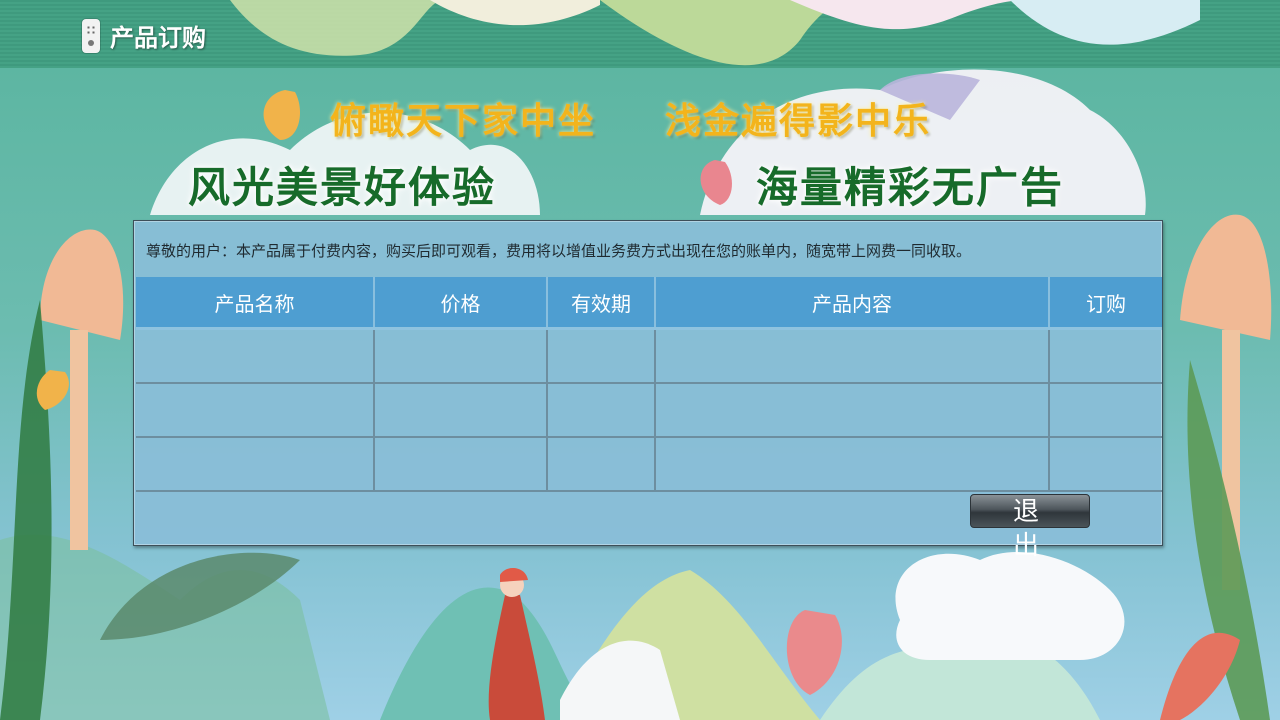 The image size is (1280, 720). I want to click on header-subscribe: 订购, so click(1105, 303).